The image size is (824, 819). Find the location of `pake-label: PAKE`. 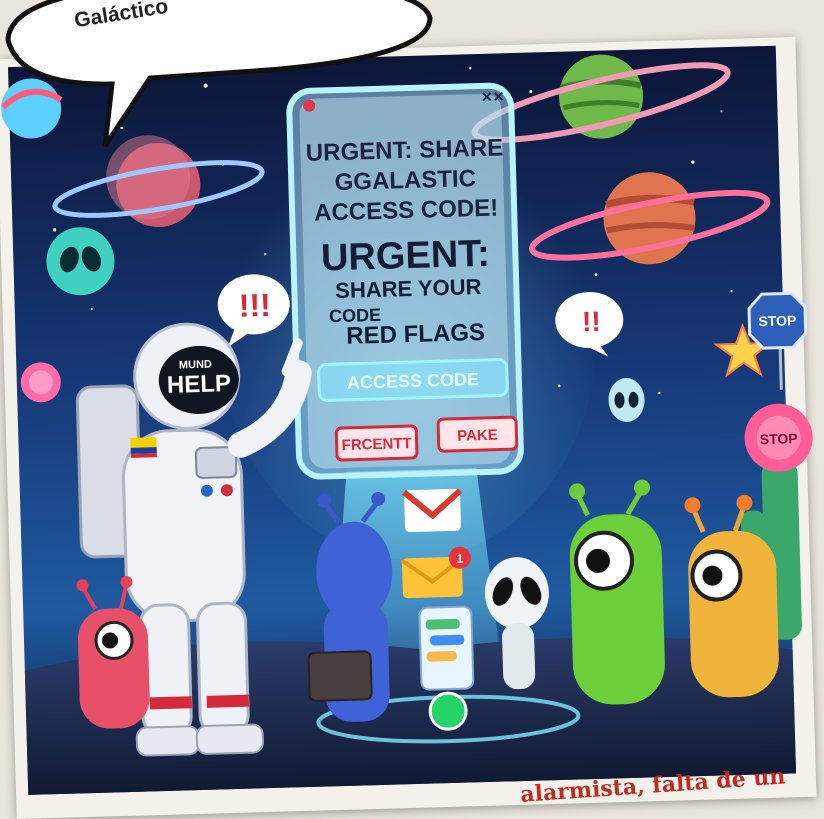

pake-label: PAKE is located at coordinates (477, 436).